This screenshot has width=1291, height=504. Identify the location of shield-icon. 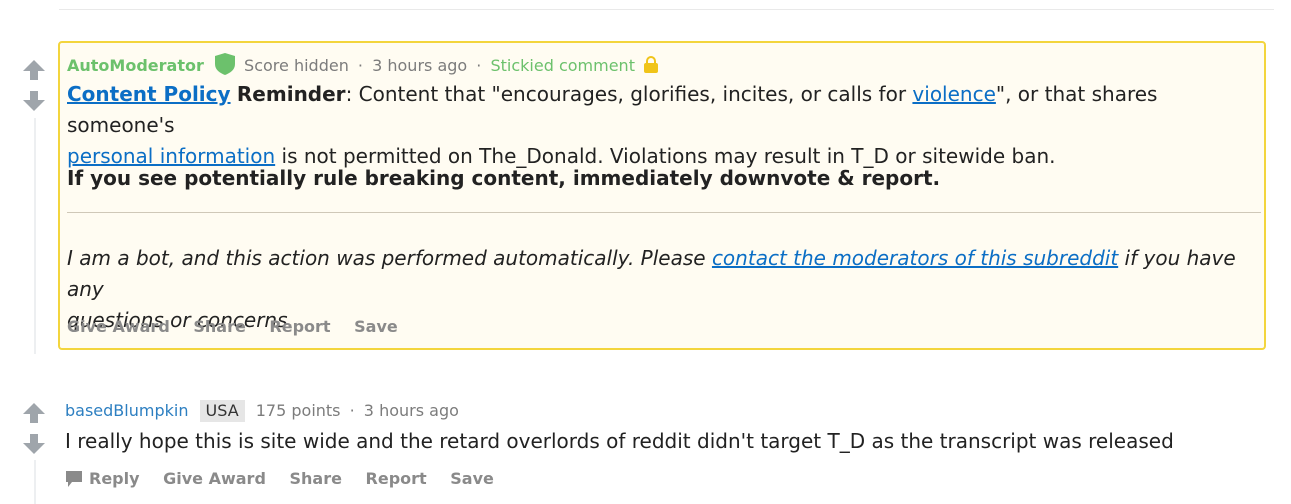
(224, 66).